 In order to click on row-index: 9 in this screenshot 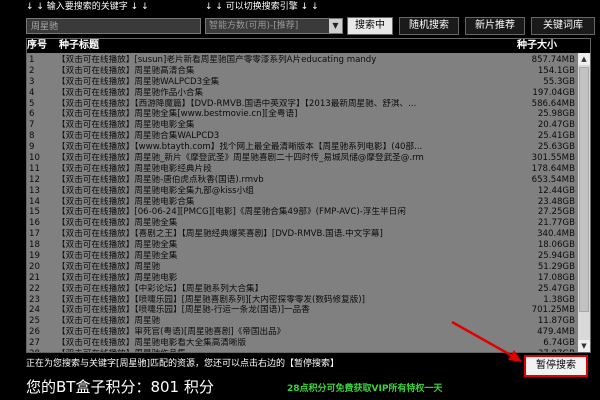, I will do `click(32, 147)`.